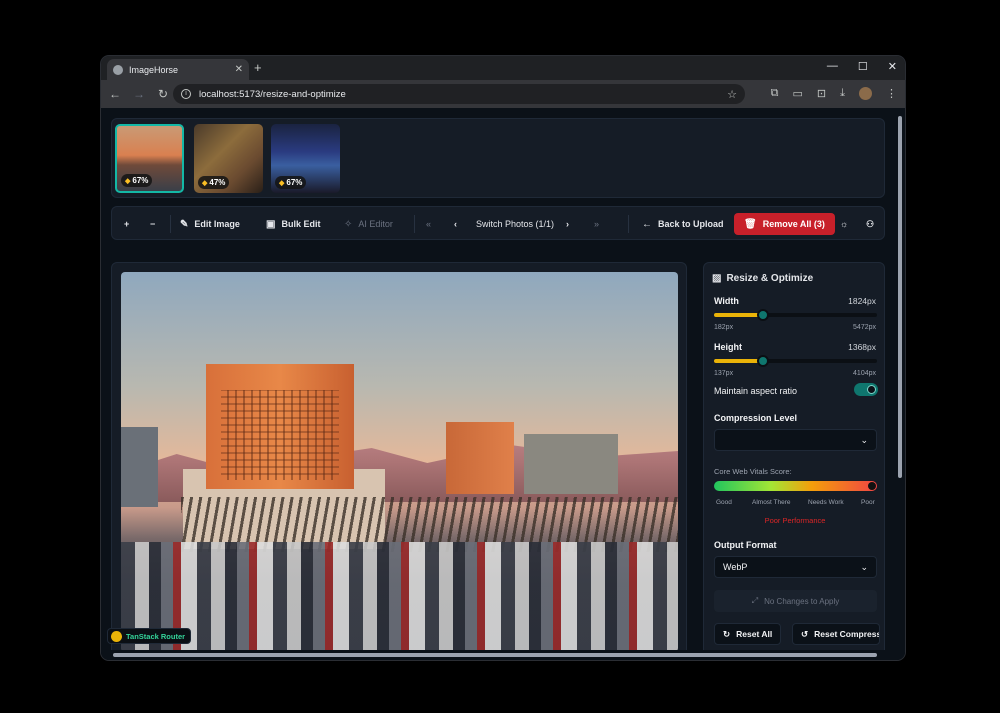 The width and height of the screenshot is (1000, 713). What do you see at coordinates (228, 158) in the screenshot?
I see `thumbnail-2: ◆ 47%` at bounding box center [228, 158].